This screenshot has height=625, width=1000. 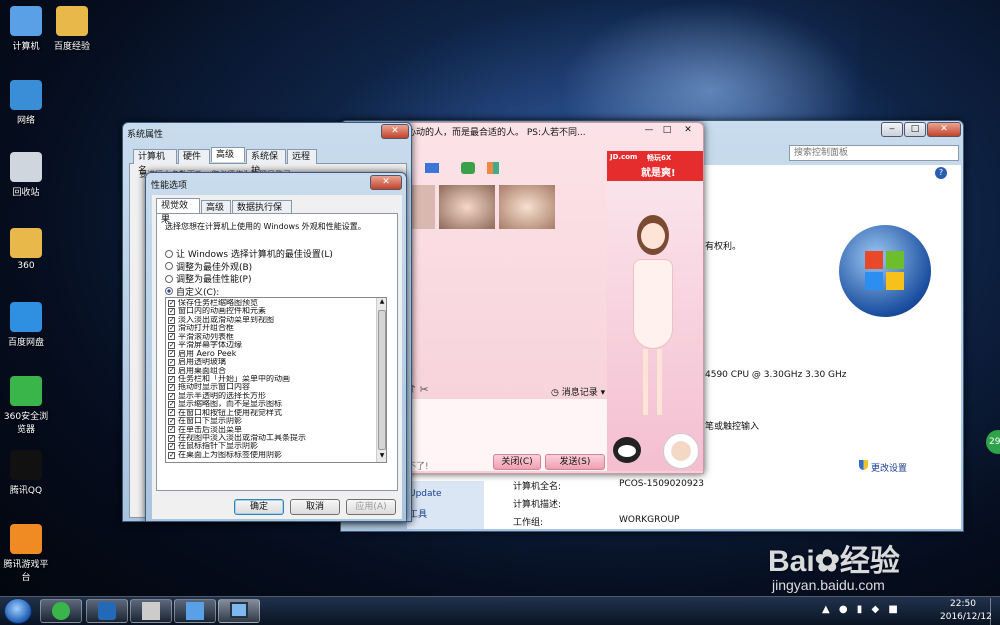 What do you see at coordinates (993, 442) in the screenshot?
I see `side-badge: 29` at bounding box center [993, 442].